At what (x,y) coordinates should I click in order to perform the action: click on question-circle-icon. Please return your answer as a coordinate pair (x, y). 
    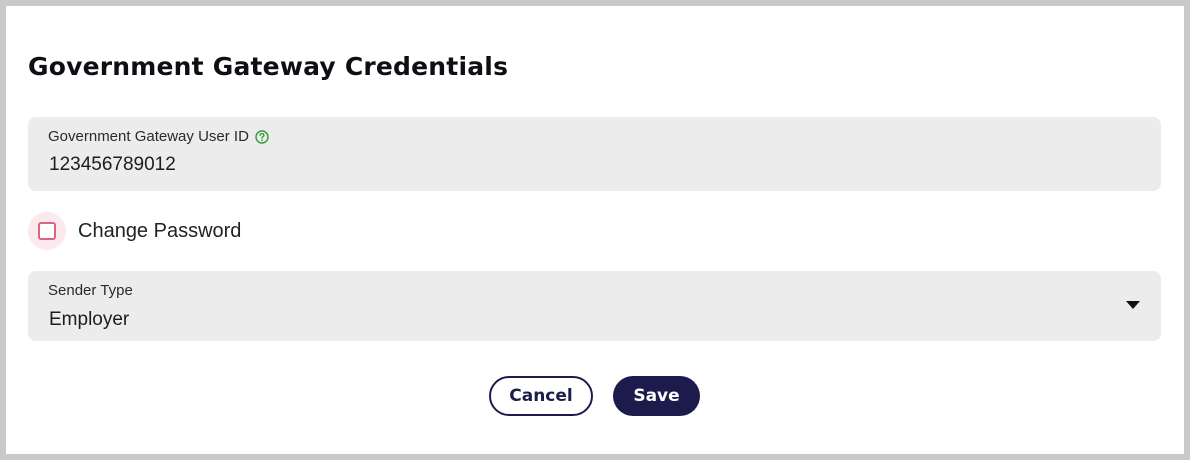
    Looking at the image, I should click on (262, 136).